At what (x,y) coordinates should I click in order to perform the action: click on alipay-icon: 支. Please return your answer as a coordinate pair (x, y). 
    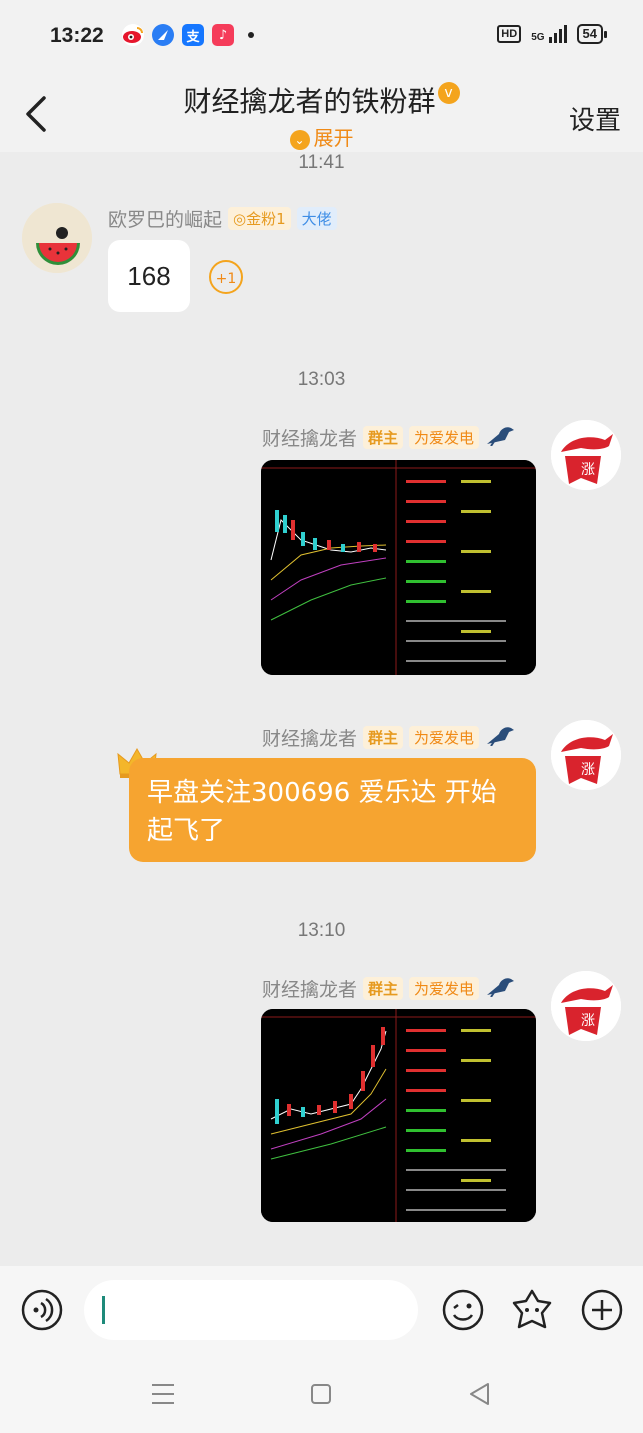
    Looking at the image, I should click on (193, 35).